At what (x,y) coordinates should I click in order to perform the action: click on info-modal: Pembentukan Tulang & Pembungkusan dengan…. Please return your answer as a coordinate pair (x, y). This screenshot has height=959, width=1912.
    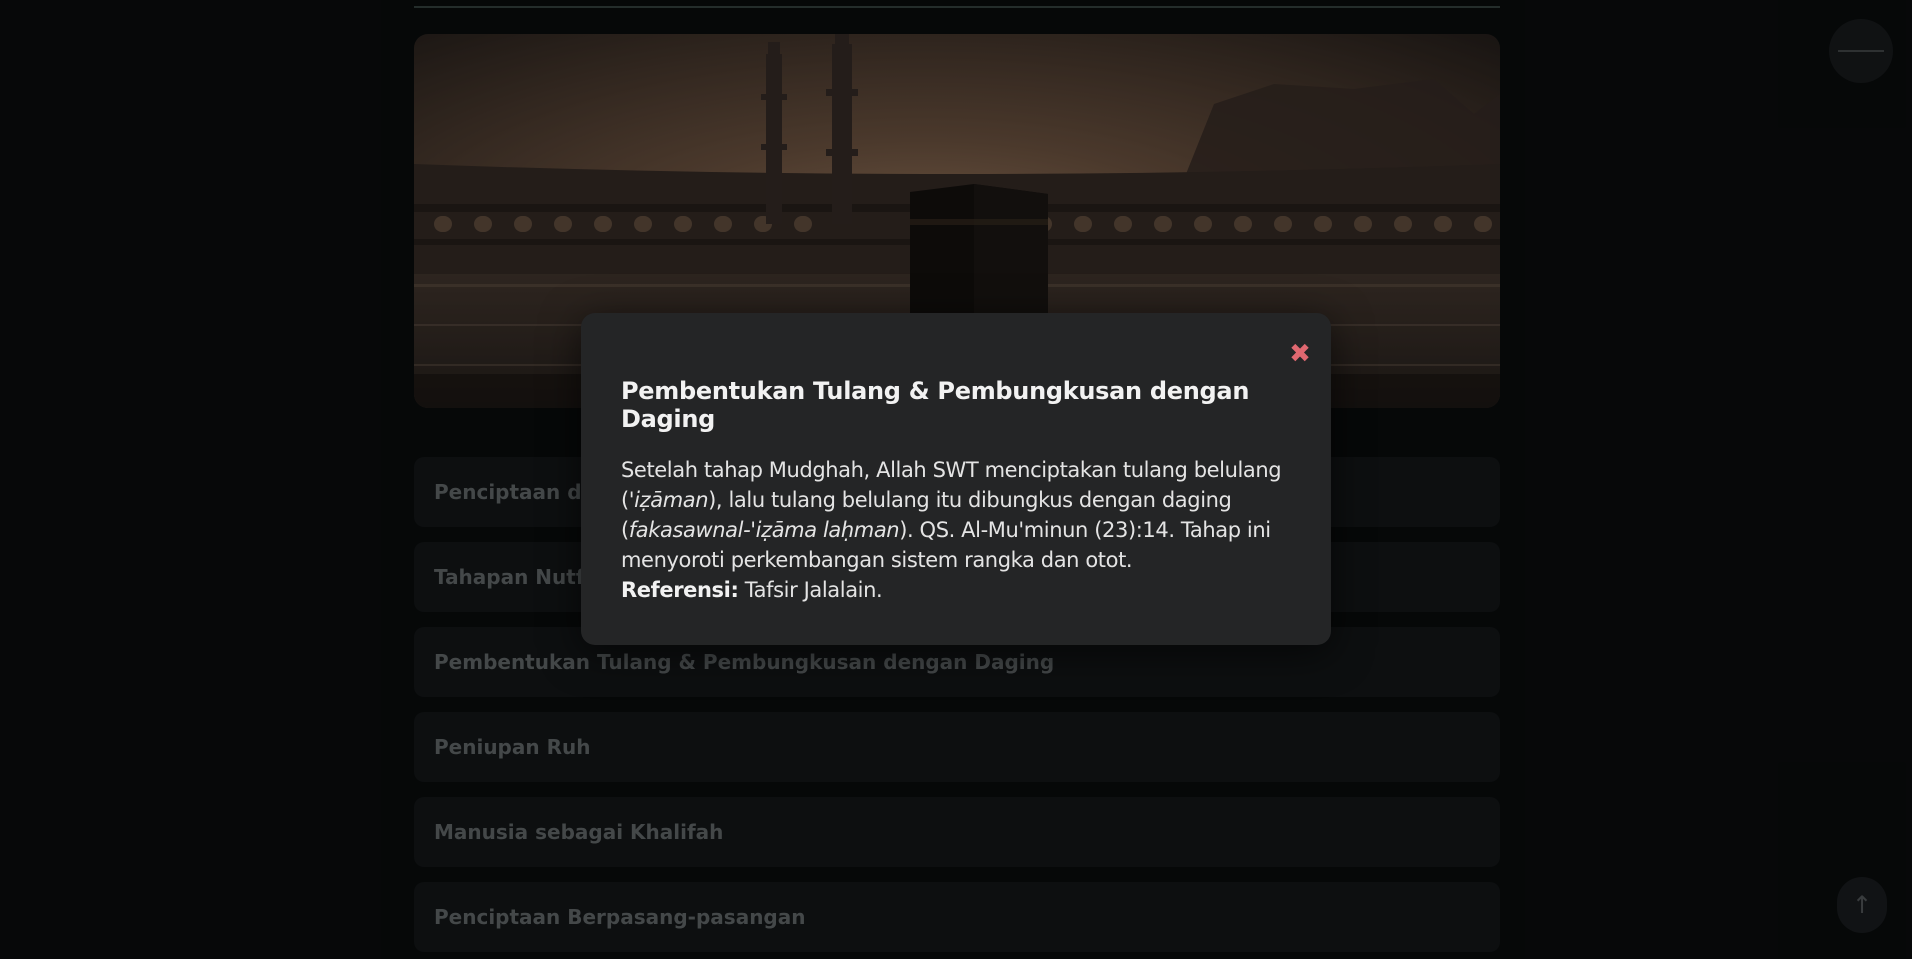
    Looking at the image, I should click on (956, 479).